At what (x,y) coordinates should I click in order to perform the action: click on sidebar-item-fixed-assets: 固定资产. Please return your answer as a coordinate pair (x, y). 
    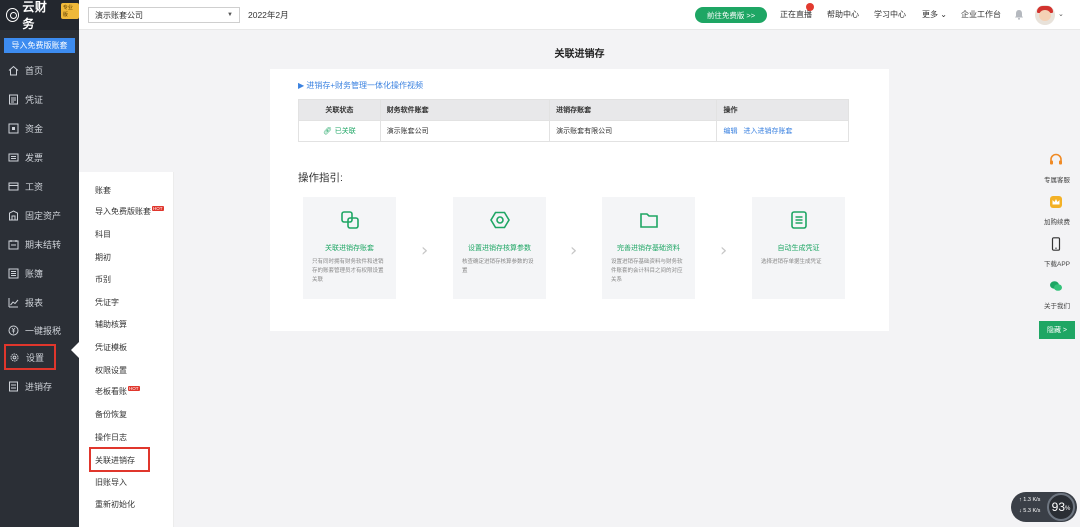
    Looking at the image, I should click on (39, 215).